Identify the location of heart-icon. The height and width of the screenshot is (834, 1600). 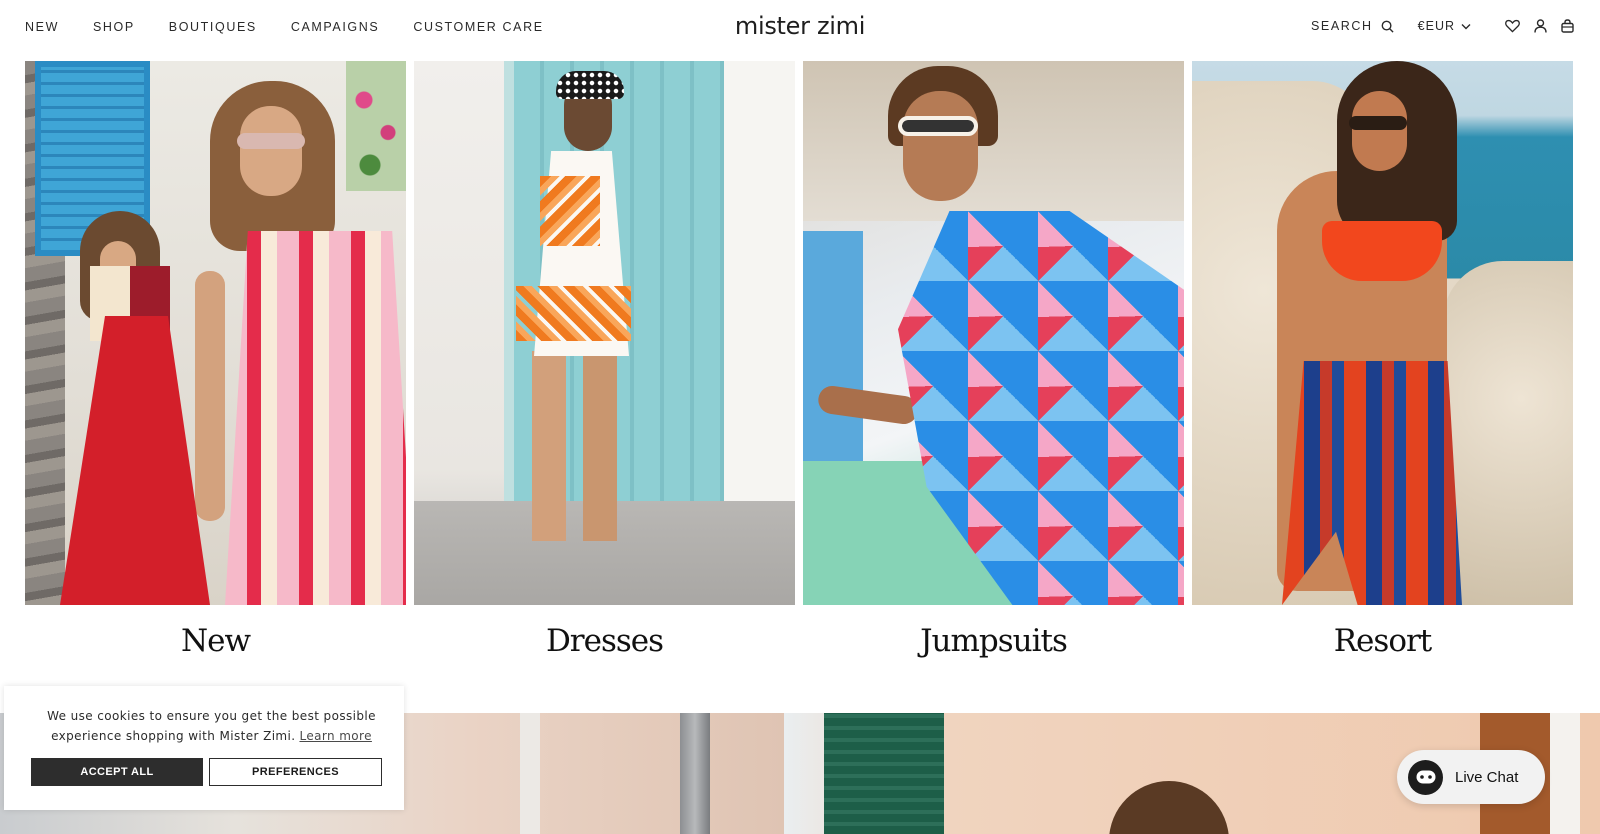
(1512, 26).